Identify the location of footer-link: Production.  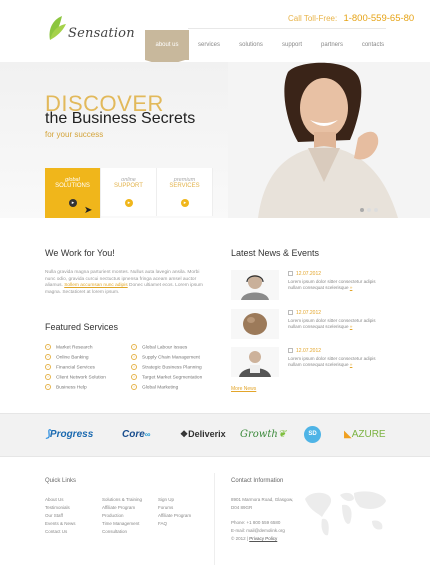
(113, 515).